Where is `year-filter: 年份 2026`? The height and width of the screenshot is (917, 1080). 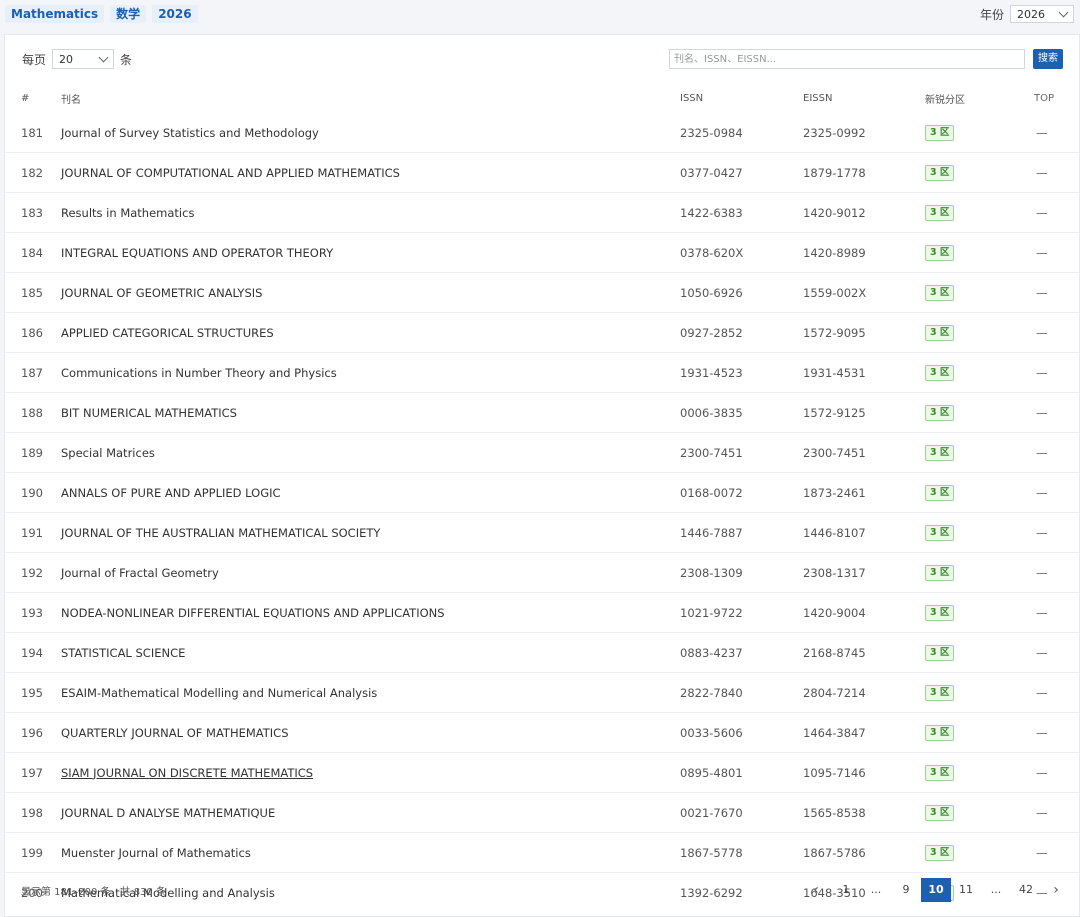
year-filter: 年份 2026 is located at coordinates (1027, 14).